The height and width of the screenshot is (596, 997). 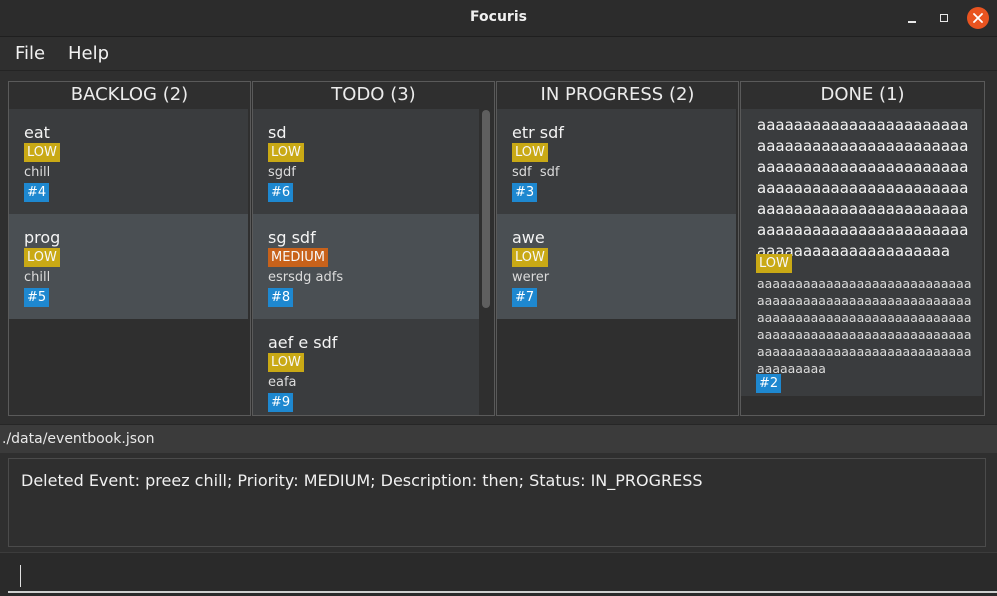 What do you see at coordinates (78, 439) in the screenshot?
I see `file-path: ./data/eventbook.json` at bounding box center [78, 439].